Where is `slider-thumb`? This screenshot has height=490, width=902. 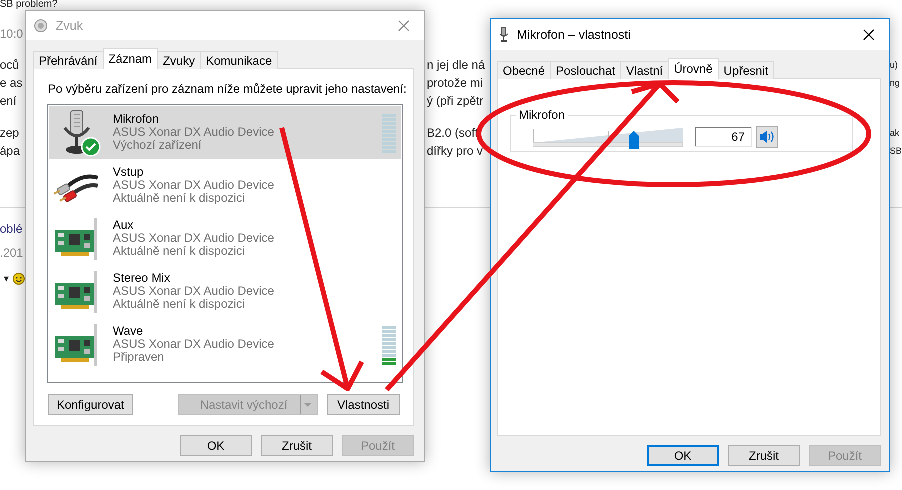 slider-thumb is located at coordinates (633, 139).